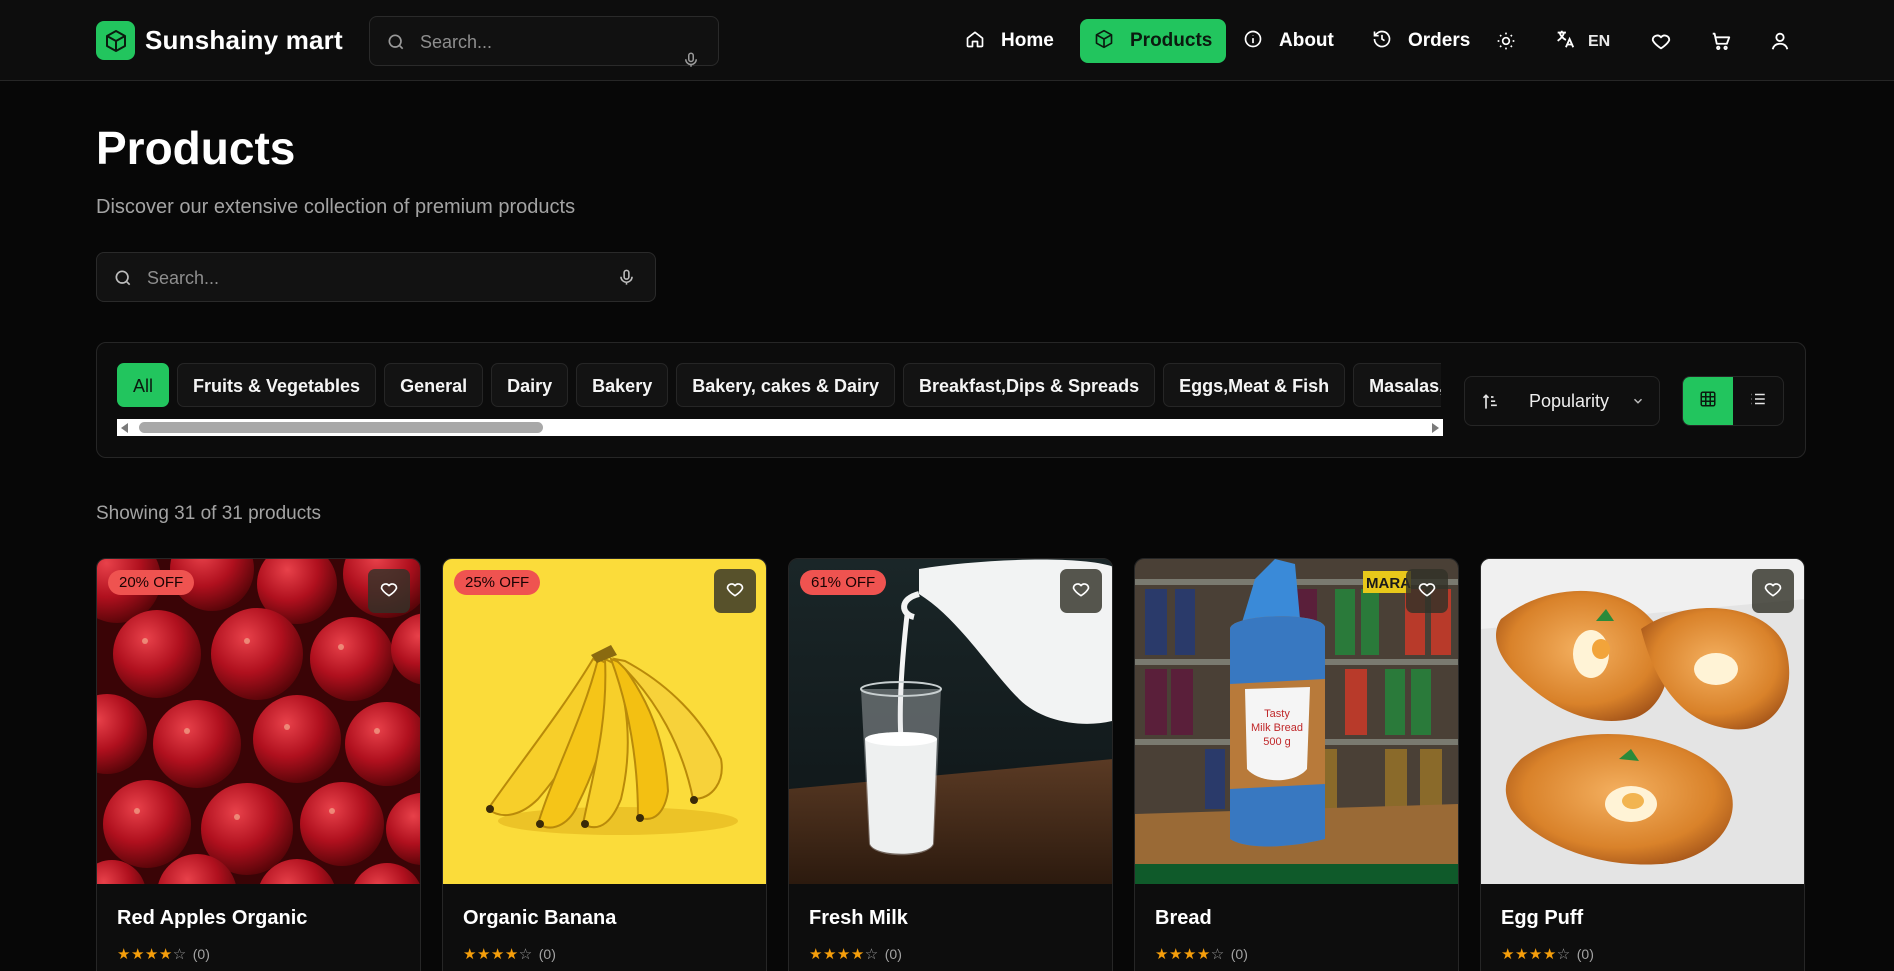  I want to click on view-toggle, so click(1733, 401).